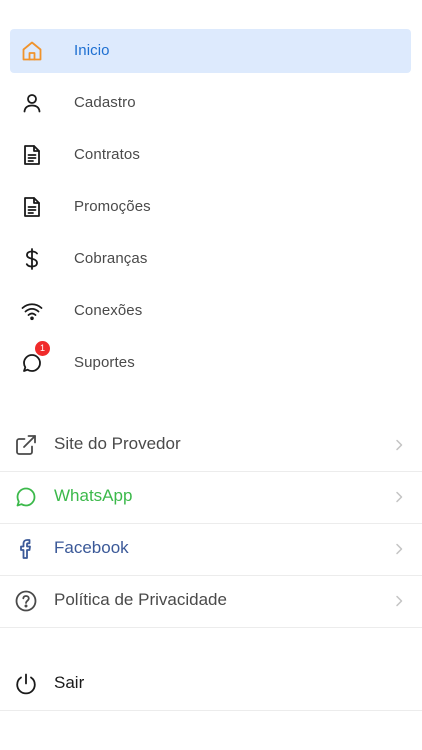 This screenshot has width=422, height=750. Describe the element at coordinates (117, 443) in the screenshot. I see `link-label: Site do Provedor` at that location.